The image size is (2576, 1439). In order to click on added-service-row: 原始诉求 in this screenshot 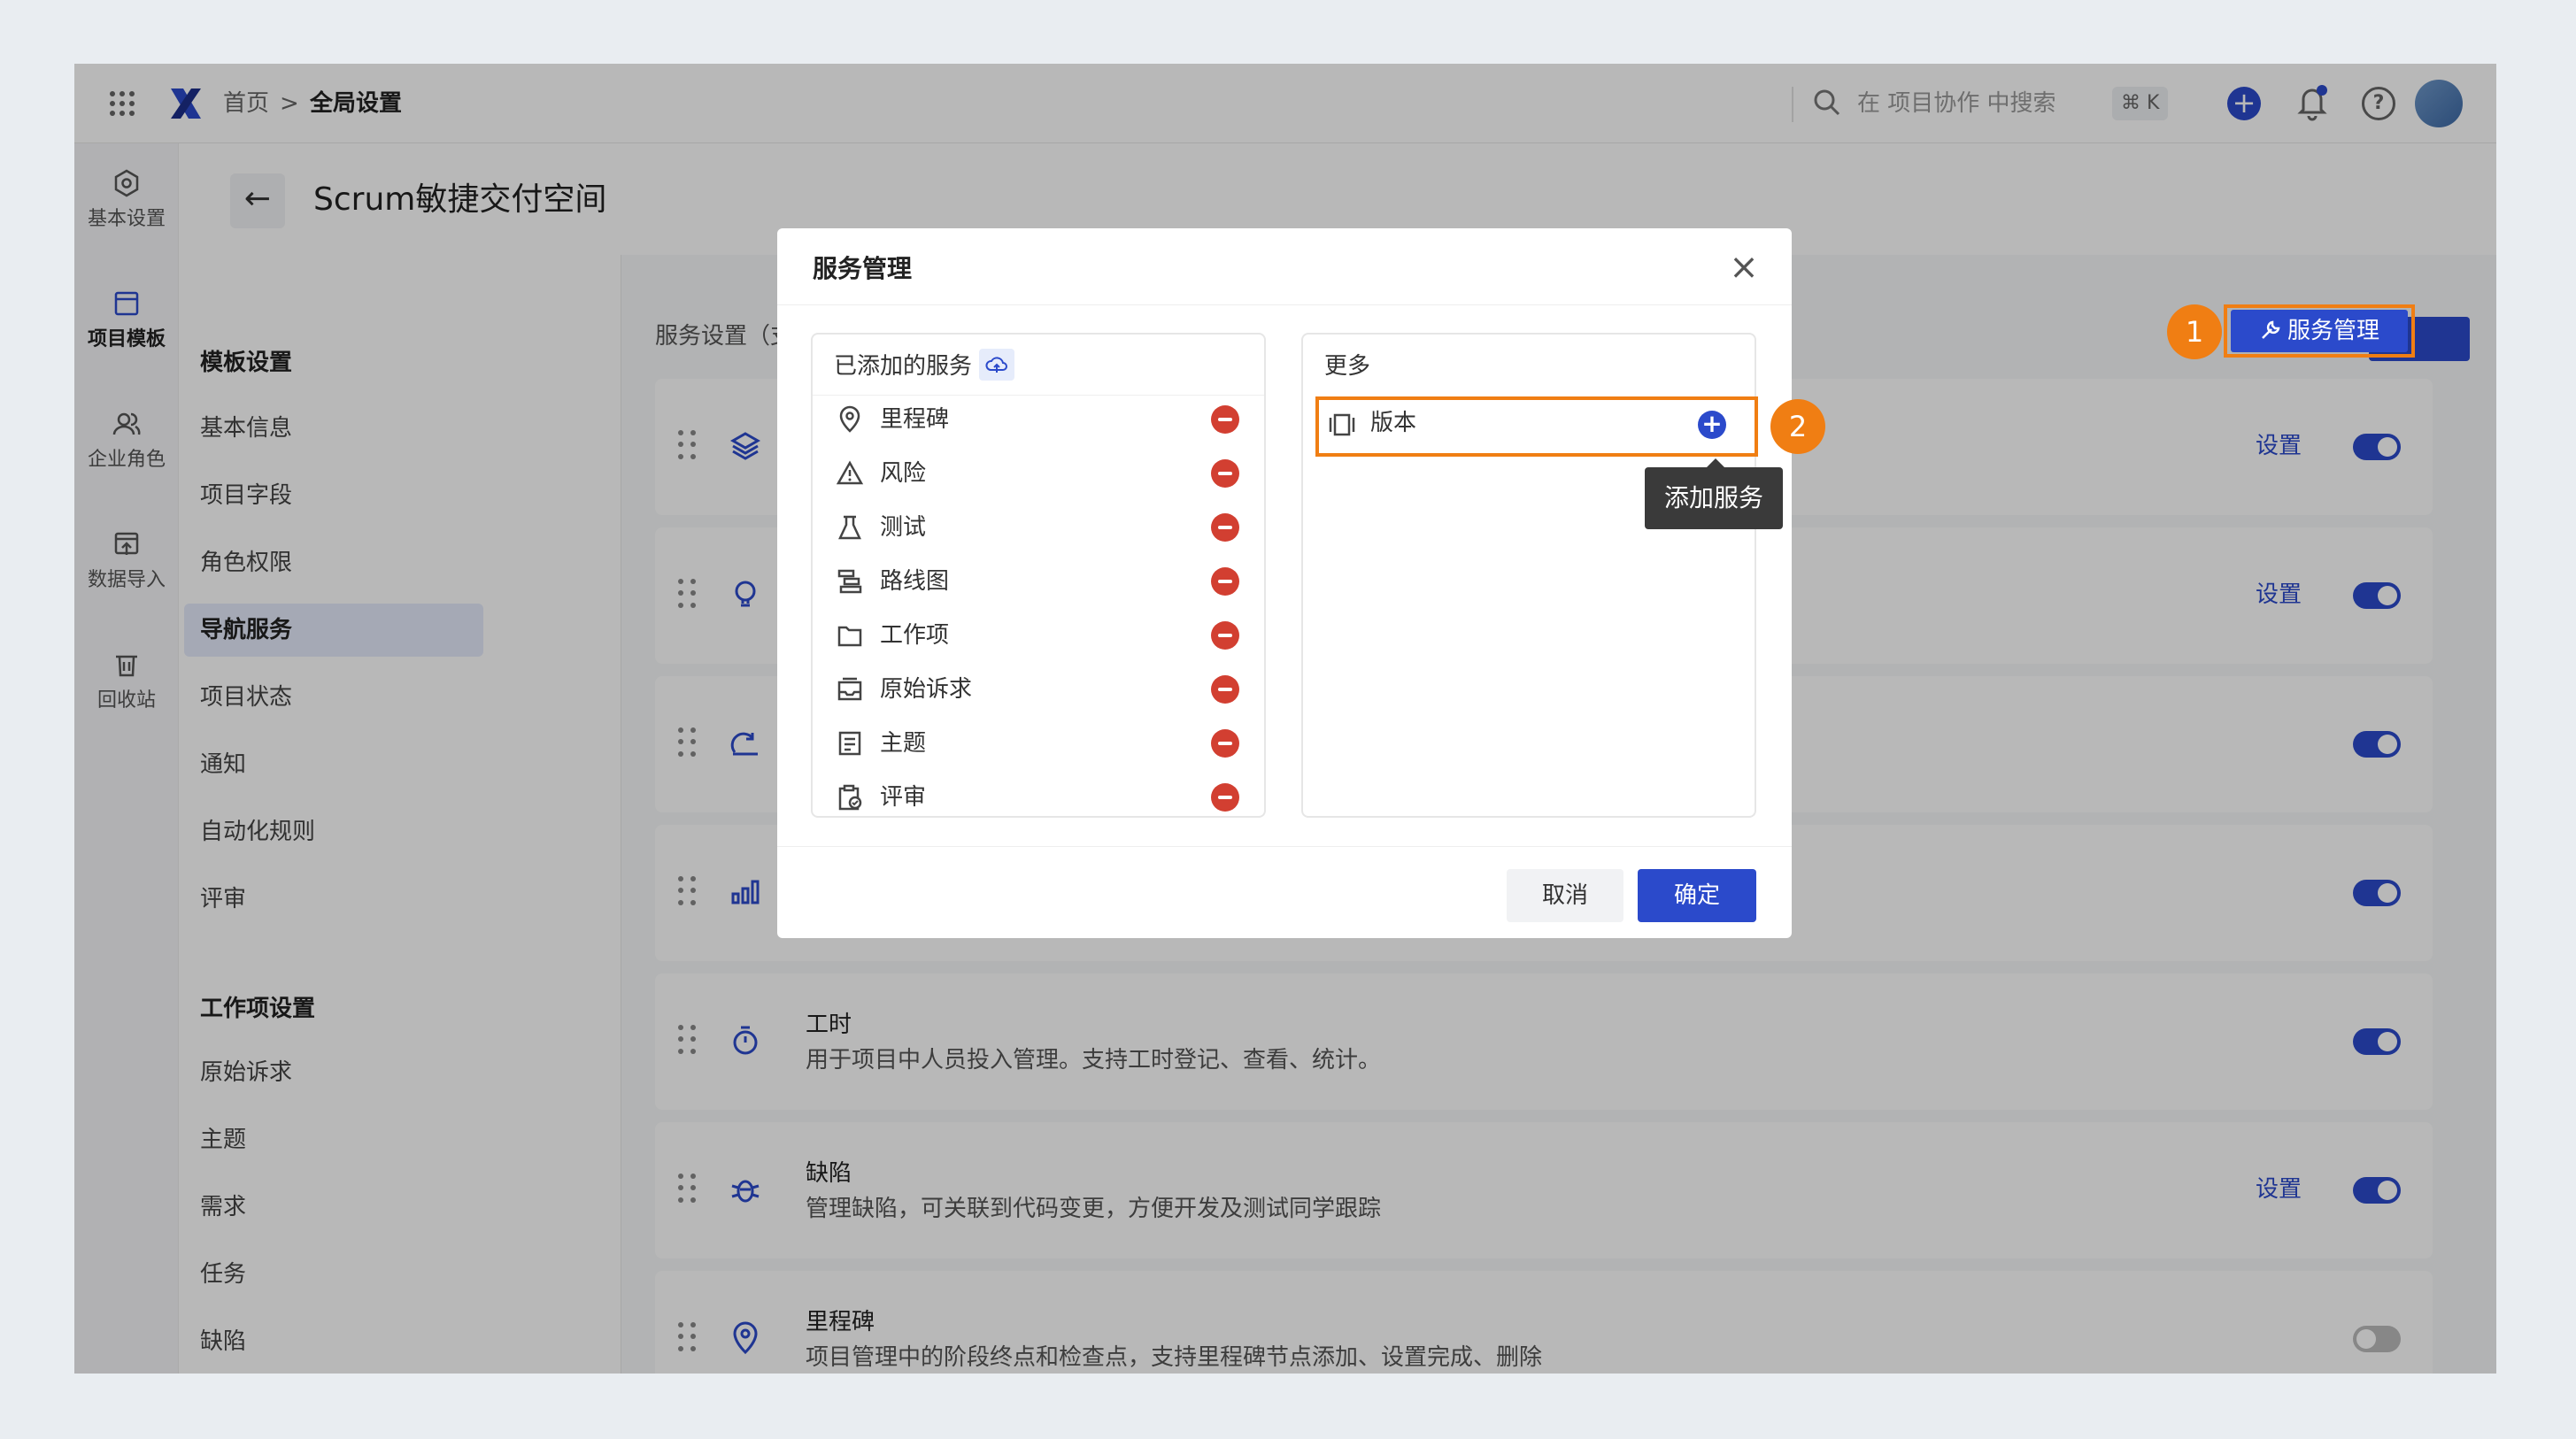, I will do `click(1038, 689)`.